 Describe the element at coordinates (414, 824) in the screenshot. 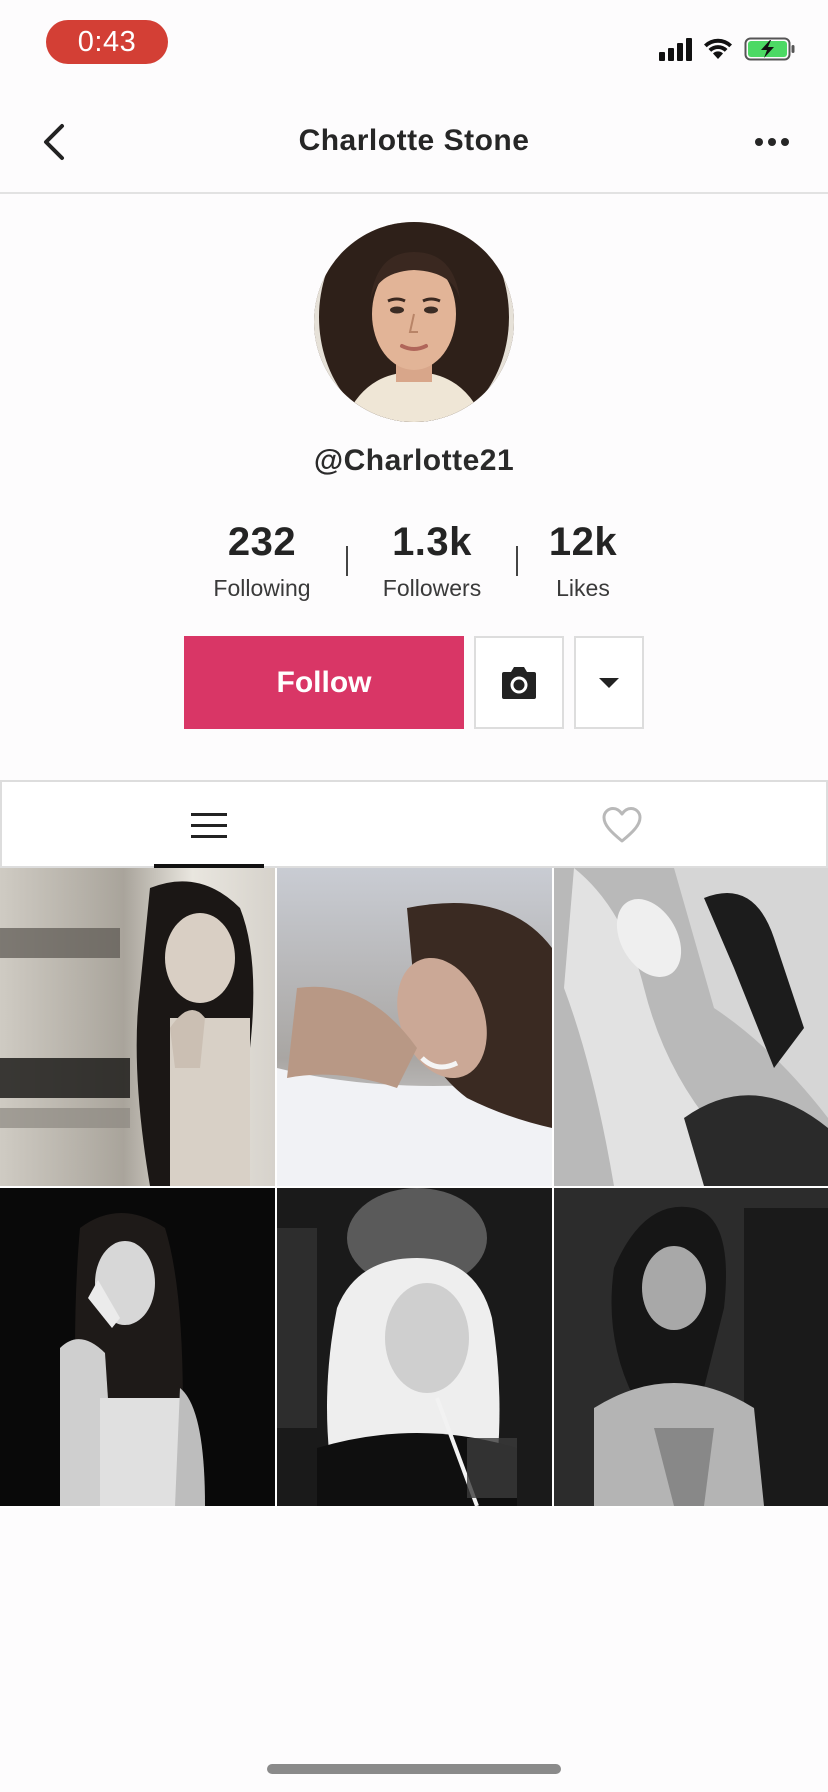

I see `content-tab-bar` at that location.